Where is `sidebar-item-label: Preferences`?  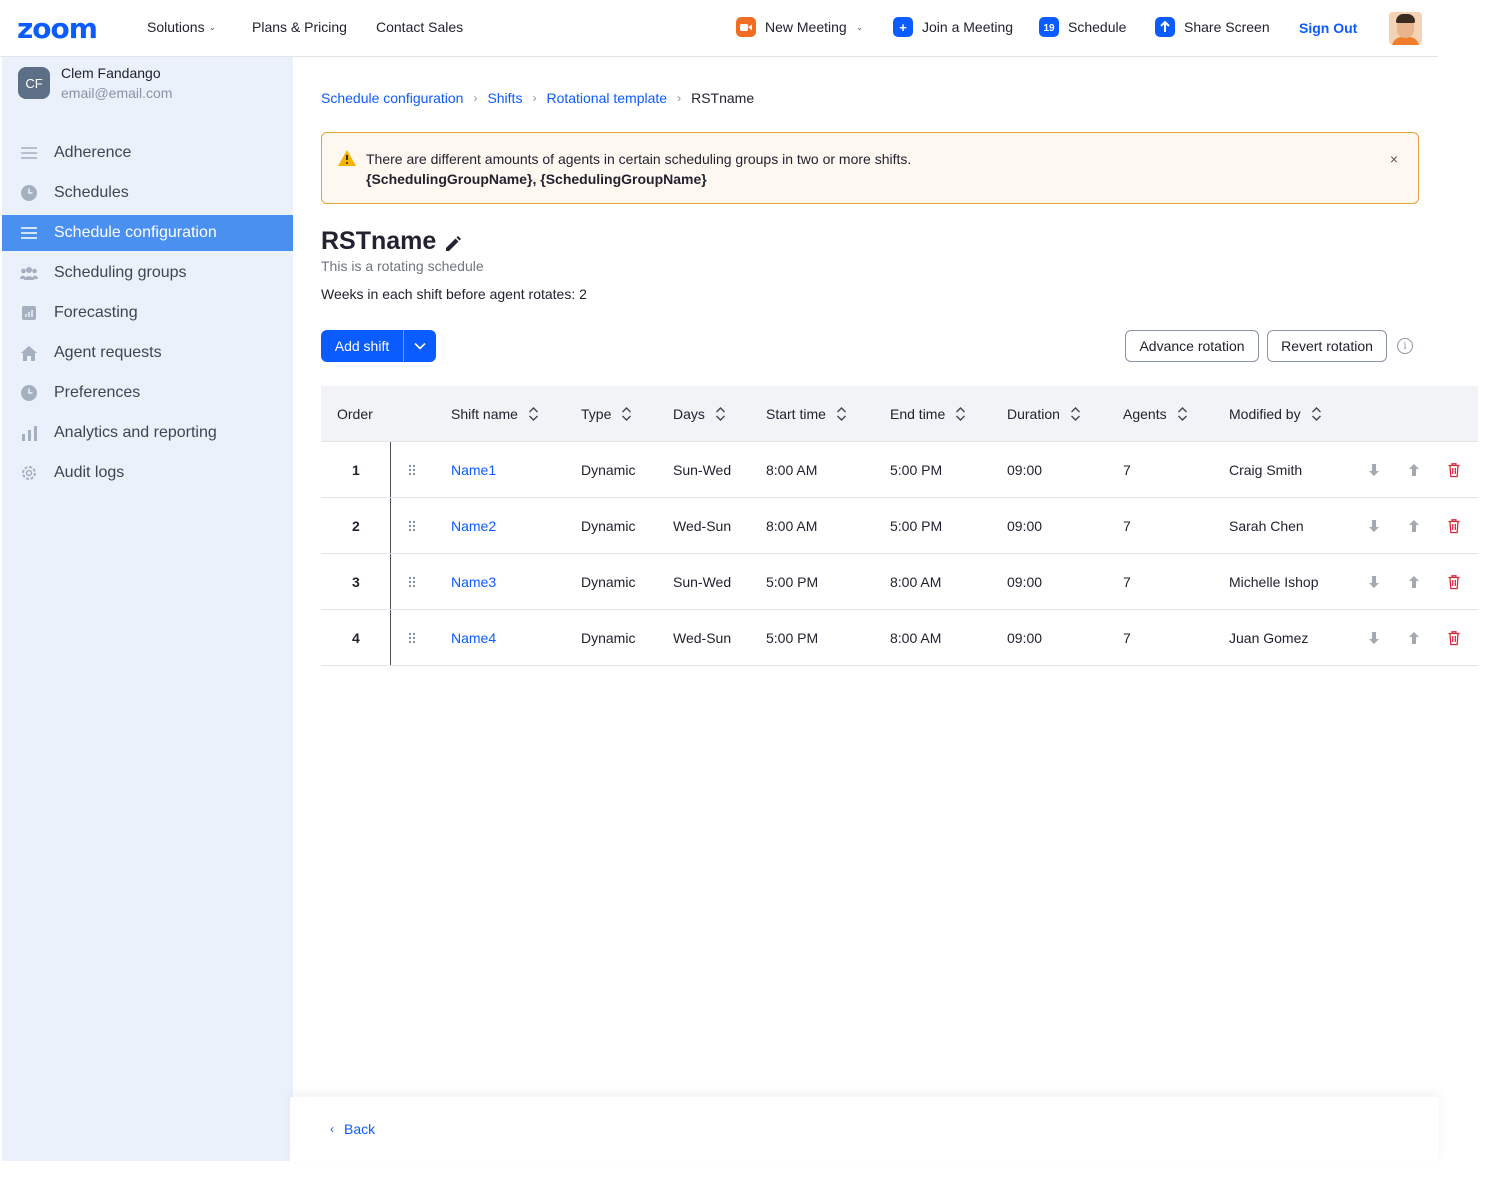 sidebar-item-label: Preferences is located at coordinates (97, 392).